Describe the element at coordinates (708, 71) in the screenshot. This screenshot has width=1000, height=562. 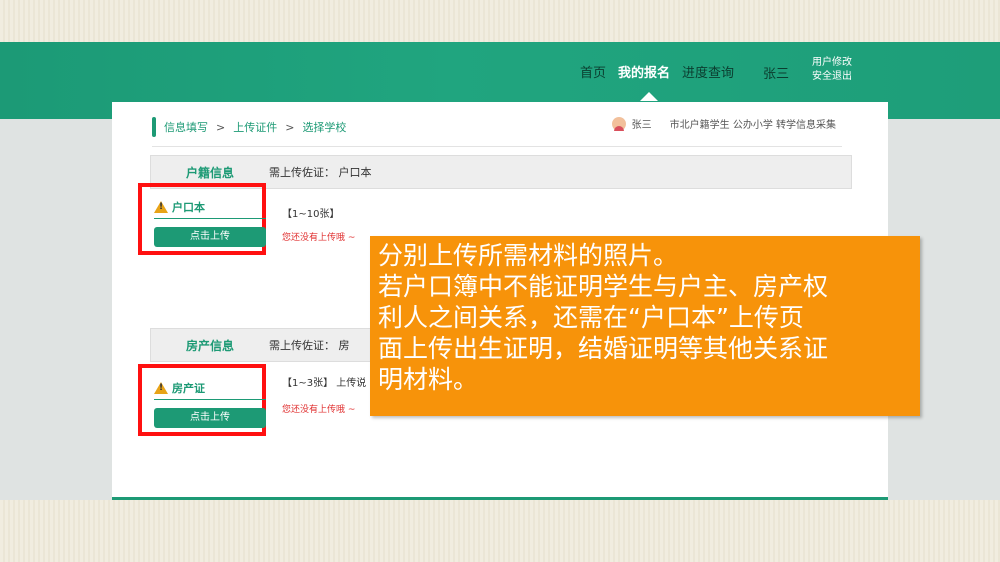
I see `nav-progress-query: 进度查询` at that location.